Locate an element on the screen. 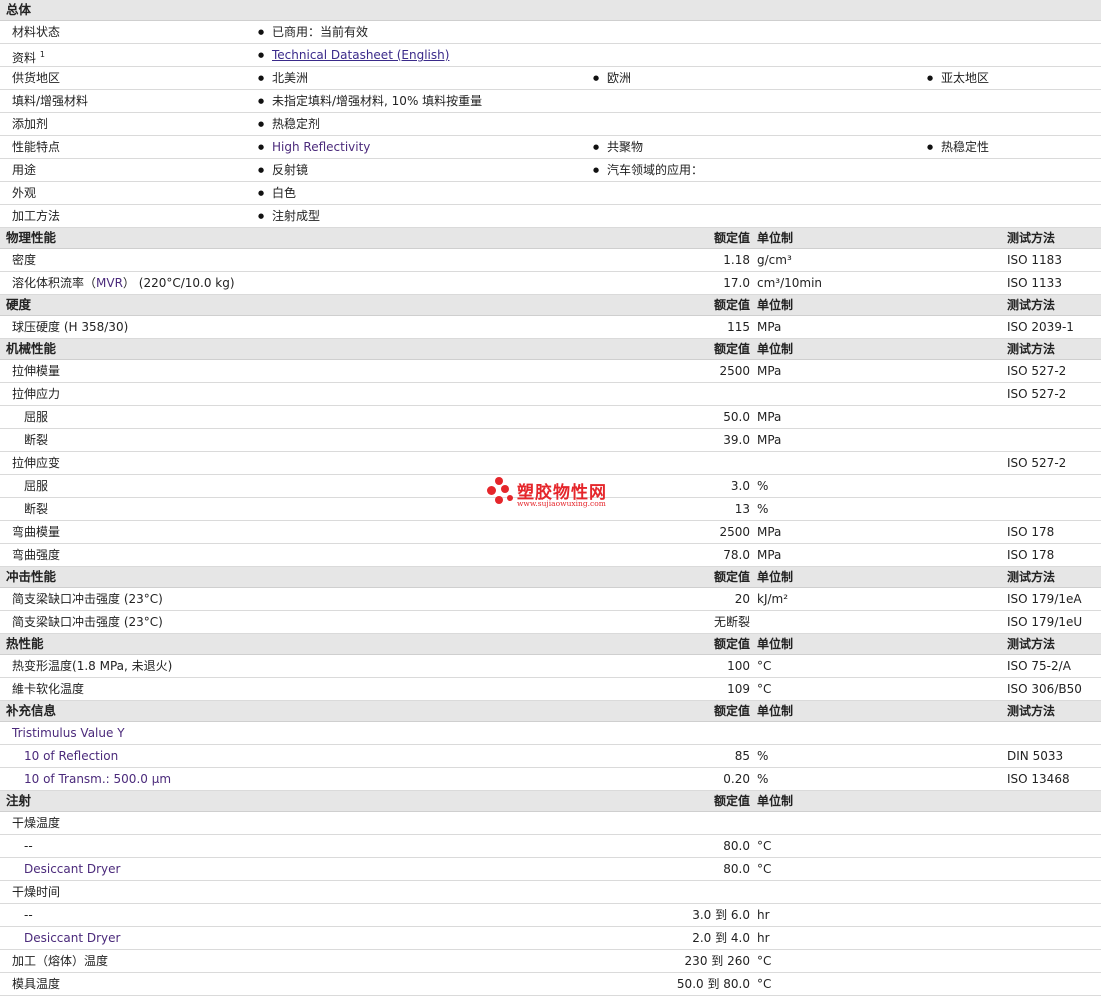 Image resolution: width=1101 pixels, height=996 pixels. row-unit: cm³/10min is located at coordinates (790, 283).